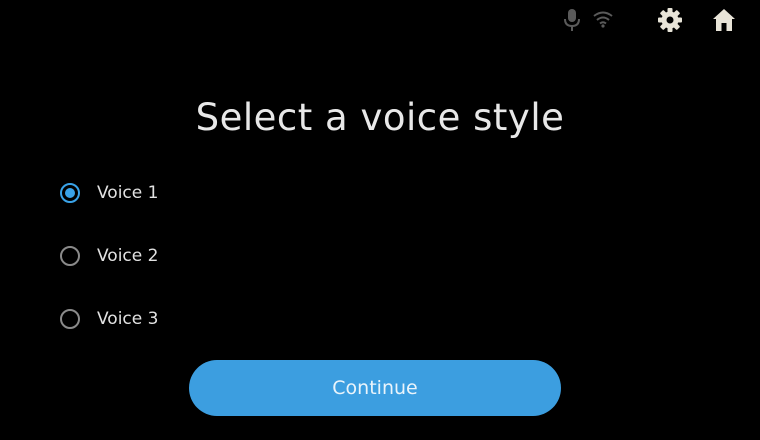 Image resolution: width=760 pixels, height=440 pixels. What do you see at coordinates (128, 193) in the screenshot?
I see `voice-option-label: Voice 1` at bounding box center [128, 193].